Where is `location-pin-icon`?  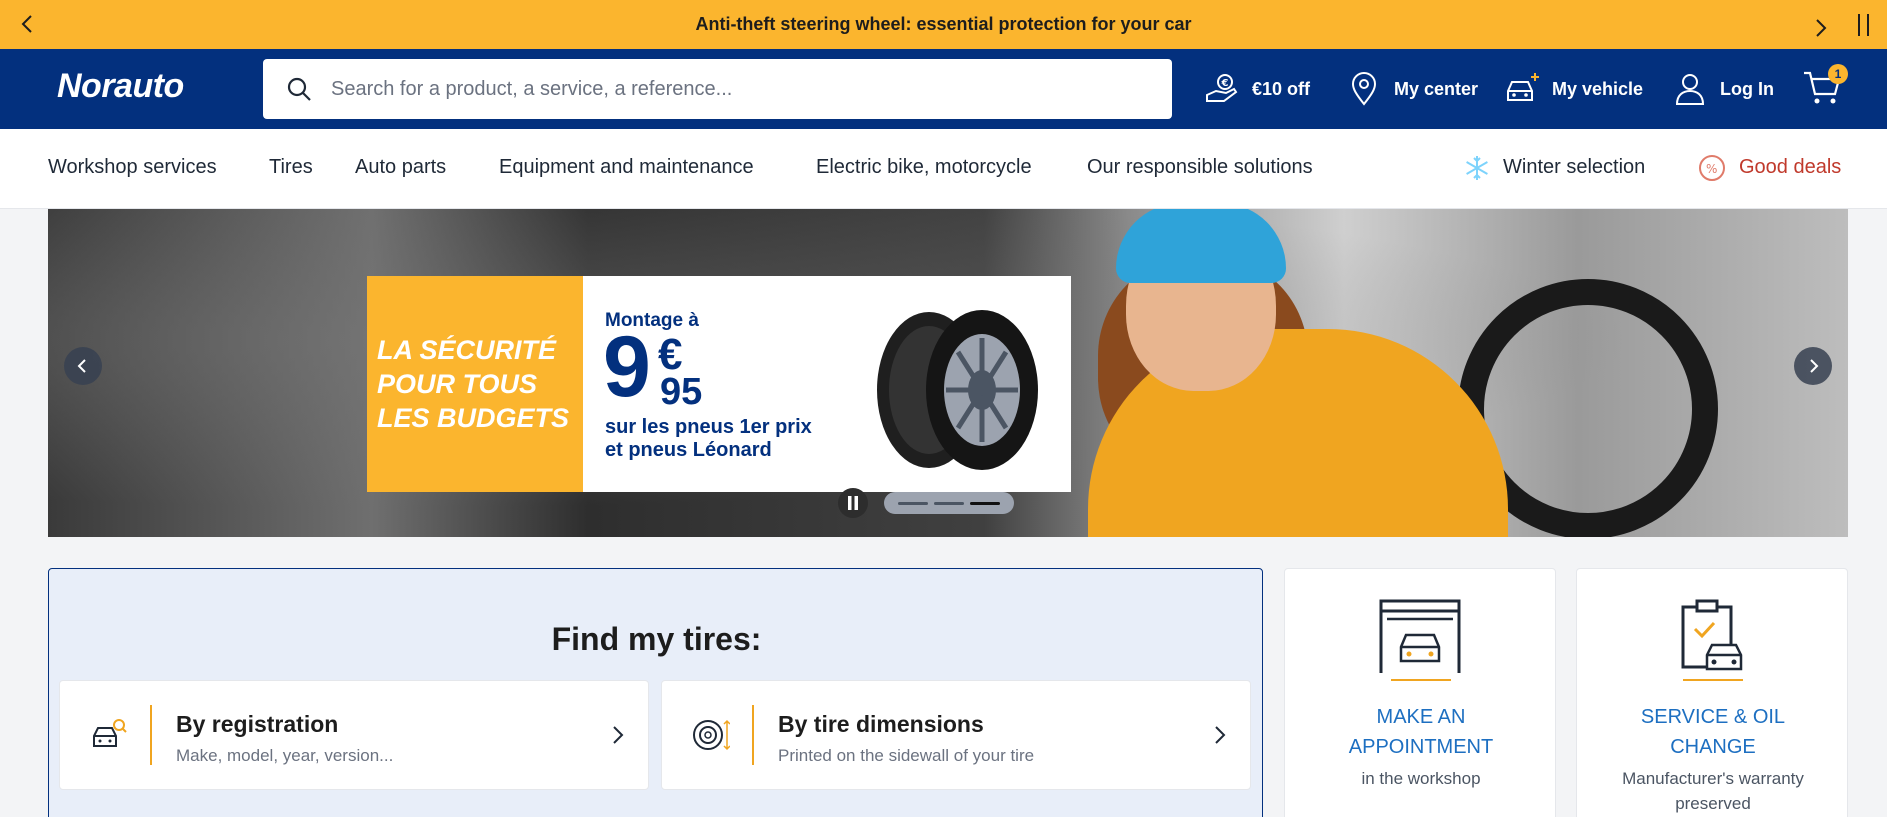
location-pin-icon is located at coordinates (1364, 89).